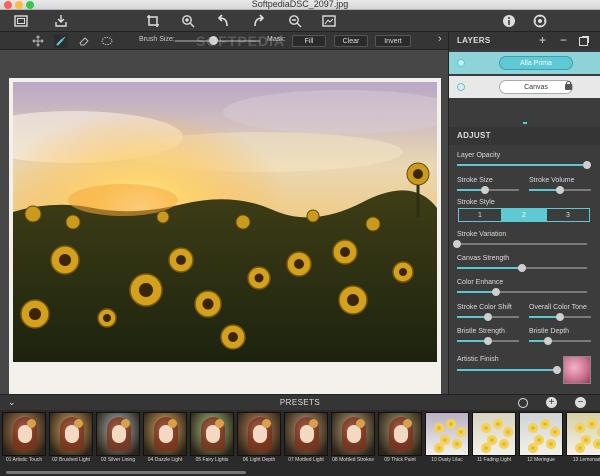 This screenshot has height=476, width=600. I want to click on preset-item: 04 Dazzle Light, so click(165, 440).